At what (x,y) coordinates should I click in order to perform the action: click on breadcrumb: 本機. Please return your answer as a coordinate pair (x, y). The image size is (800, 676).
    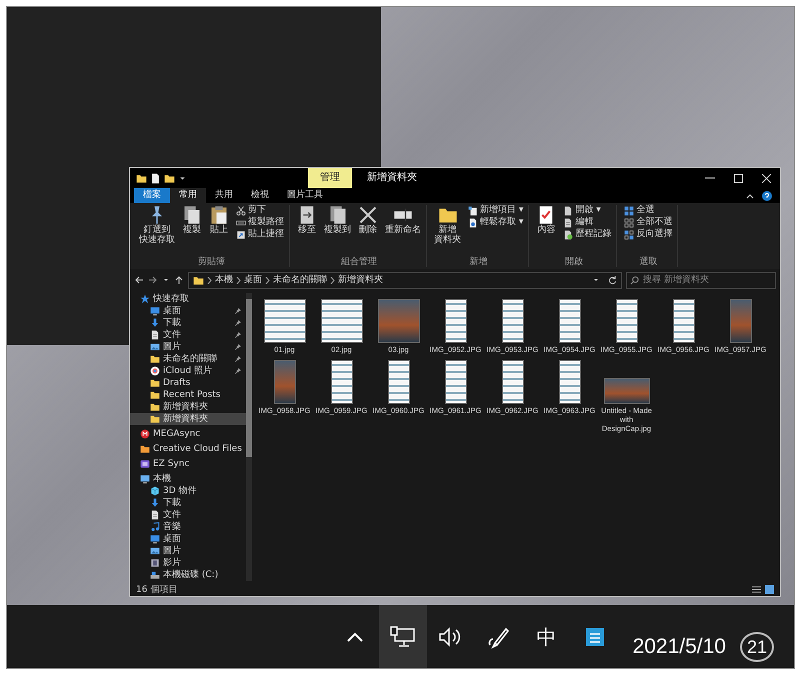
    Looking at the image, I should click on (224, 280).